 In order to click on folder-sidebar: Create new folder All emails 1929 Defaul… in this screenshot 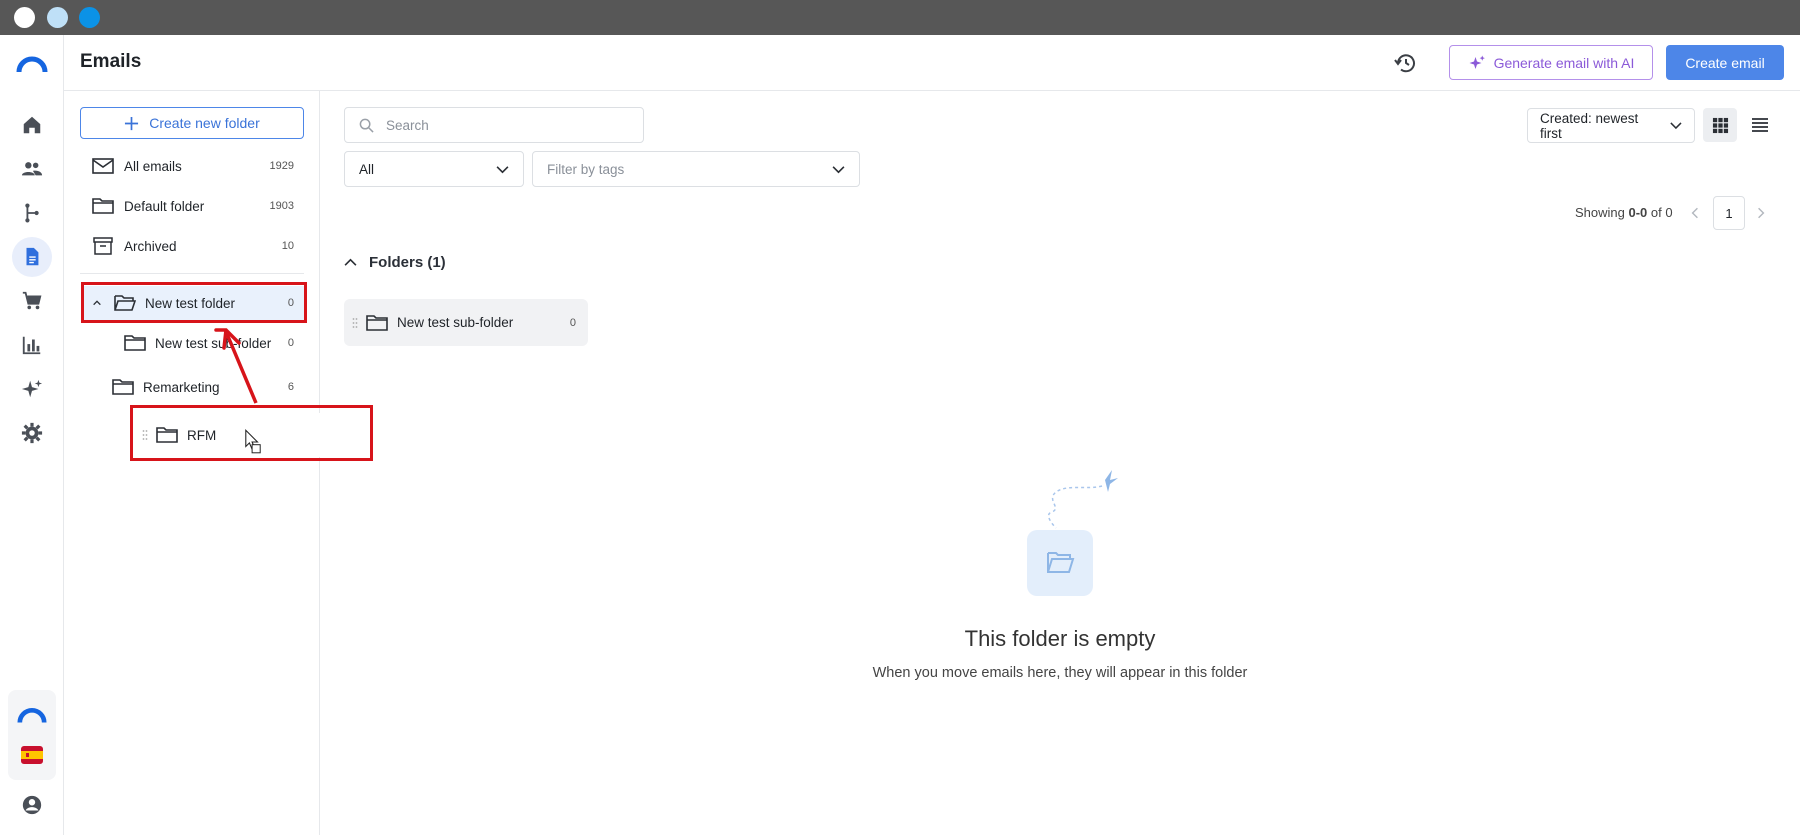, I will do `click(192, 463)`.